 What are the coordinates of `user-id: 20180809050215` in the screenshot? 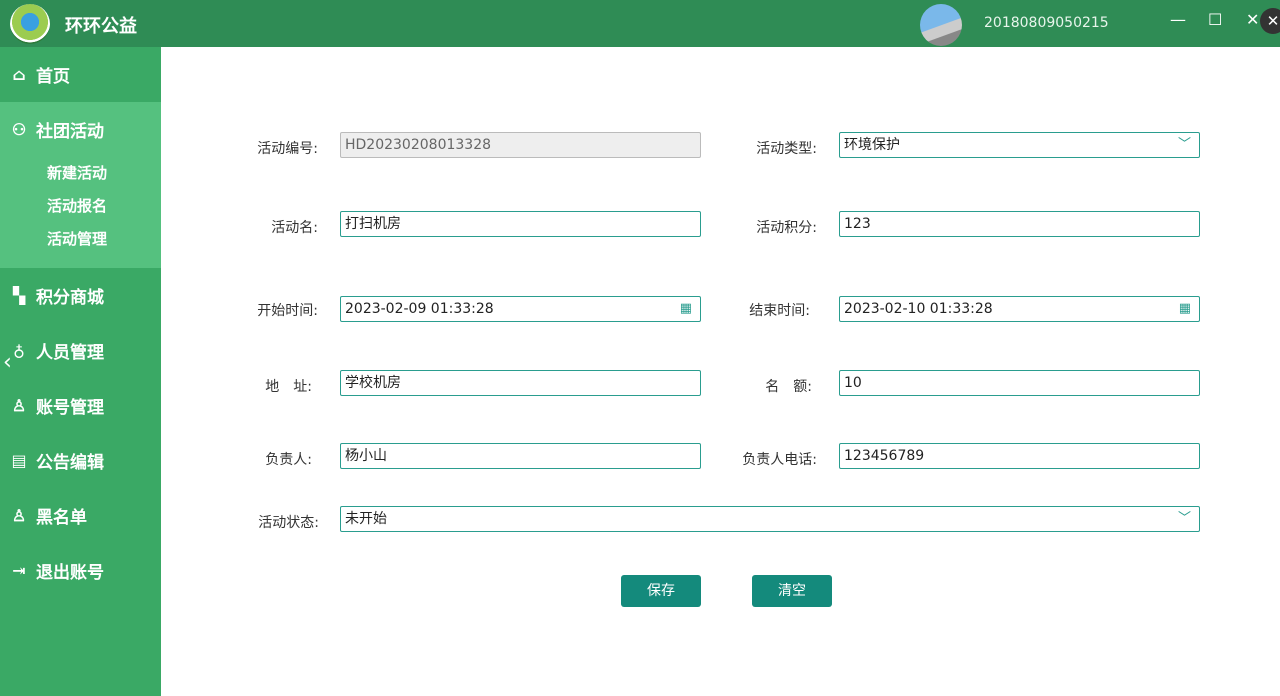 It's located at (1046, 23).